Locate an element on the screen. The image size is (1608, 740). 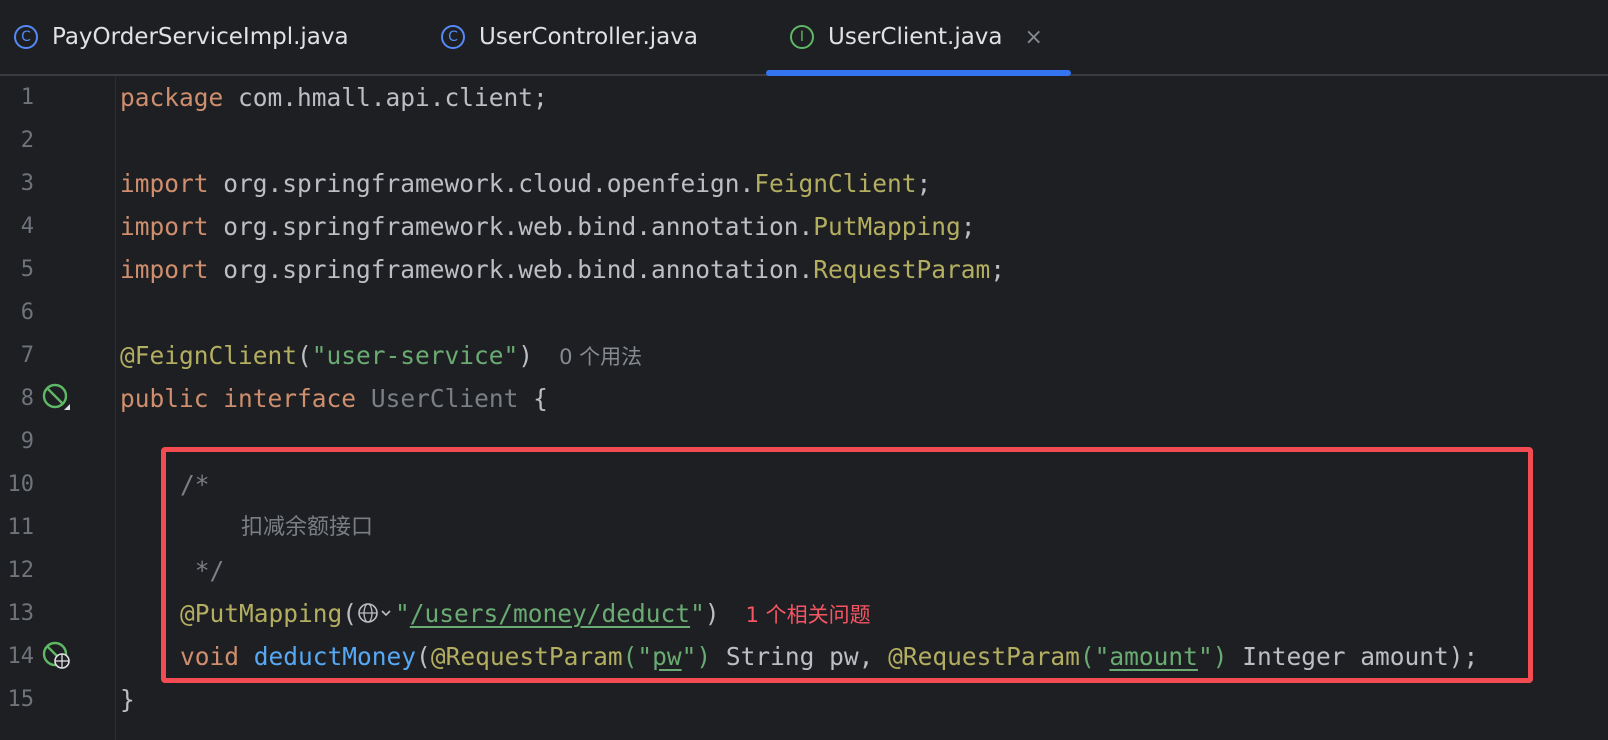
keyword: public is located at coordinates (164, 398).